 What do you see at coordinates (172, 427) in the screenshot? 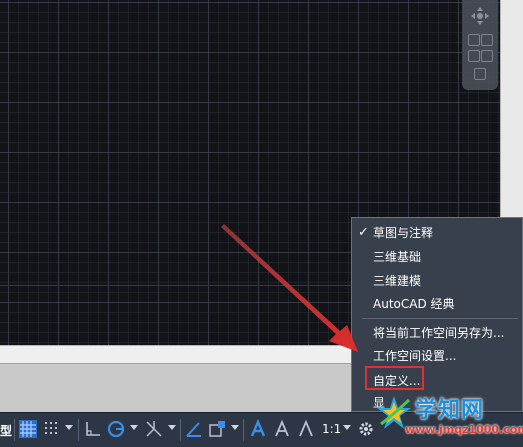
I see `isometric-dropdown-icon` at bounding box center [172, 427].